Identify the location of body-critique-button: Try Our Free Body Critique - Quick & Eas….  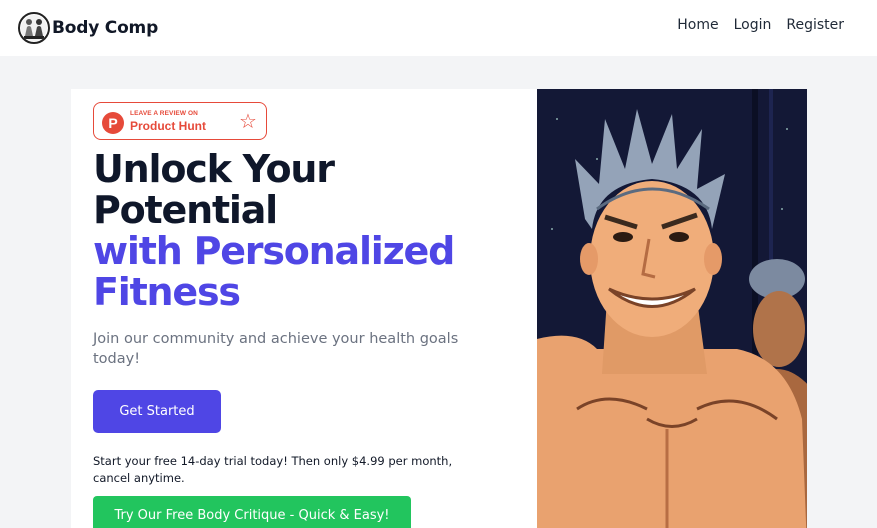
(252, 512).